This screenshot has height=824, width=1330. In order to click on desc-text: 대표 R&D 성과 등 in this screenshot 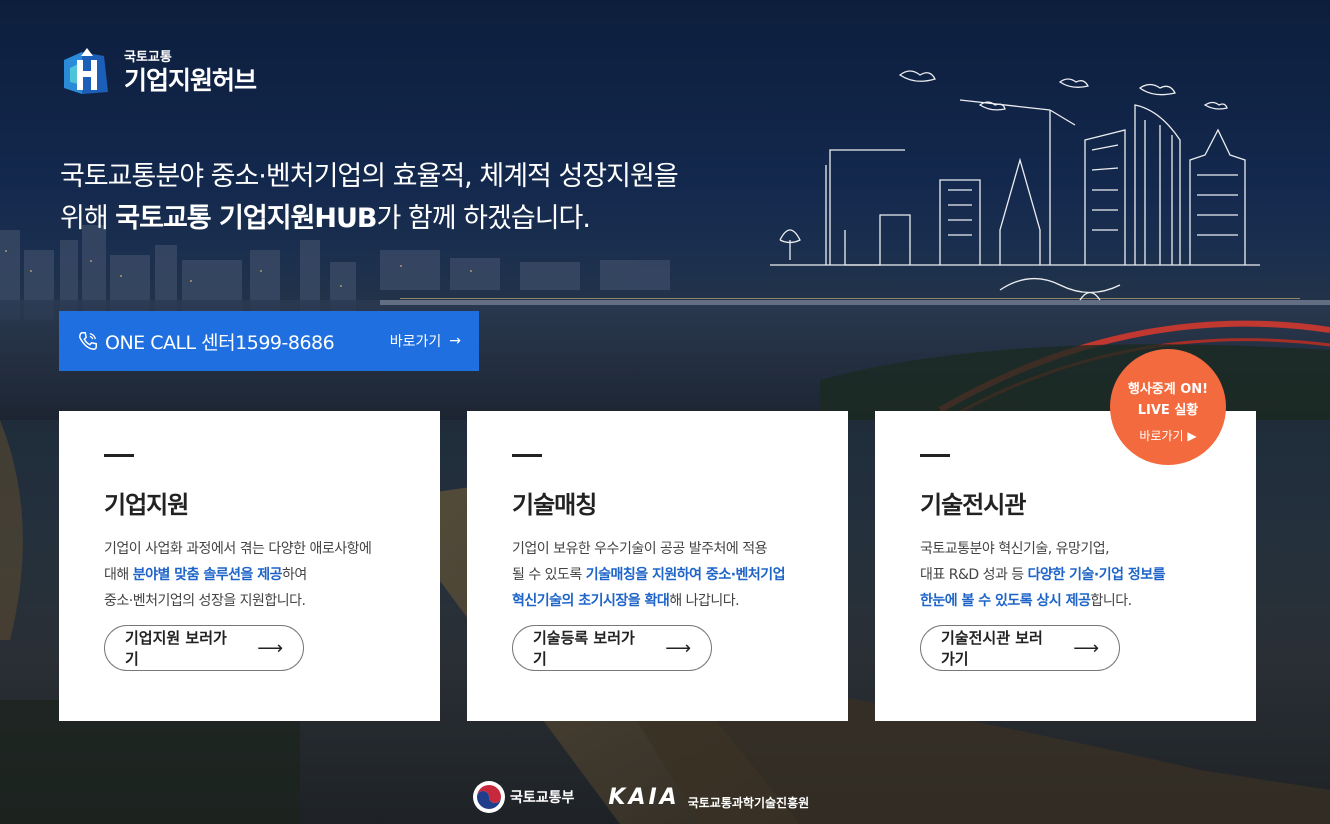, I will do `click(974, 575)`.